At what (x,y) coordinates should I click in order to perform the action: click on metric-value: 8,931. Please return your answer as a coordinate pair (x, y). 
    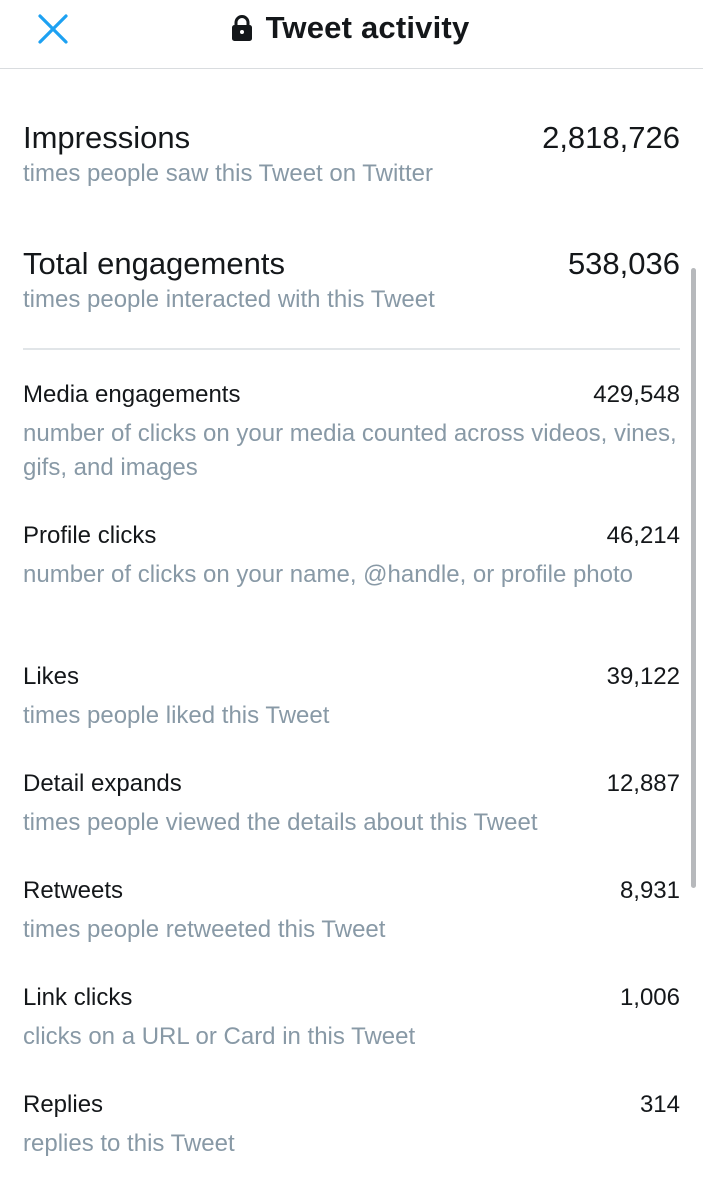
    Looking at the image, I should click on (649, 890).